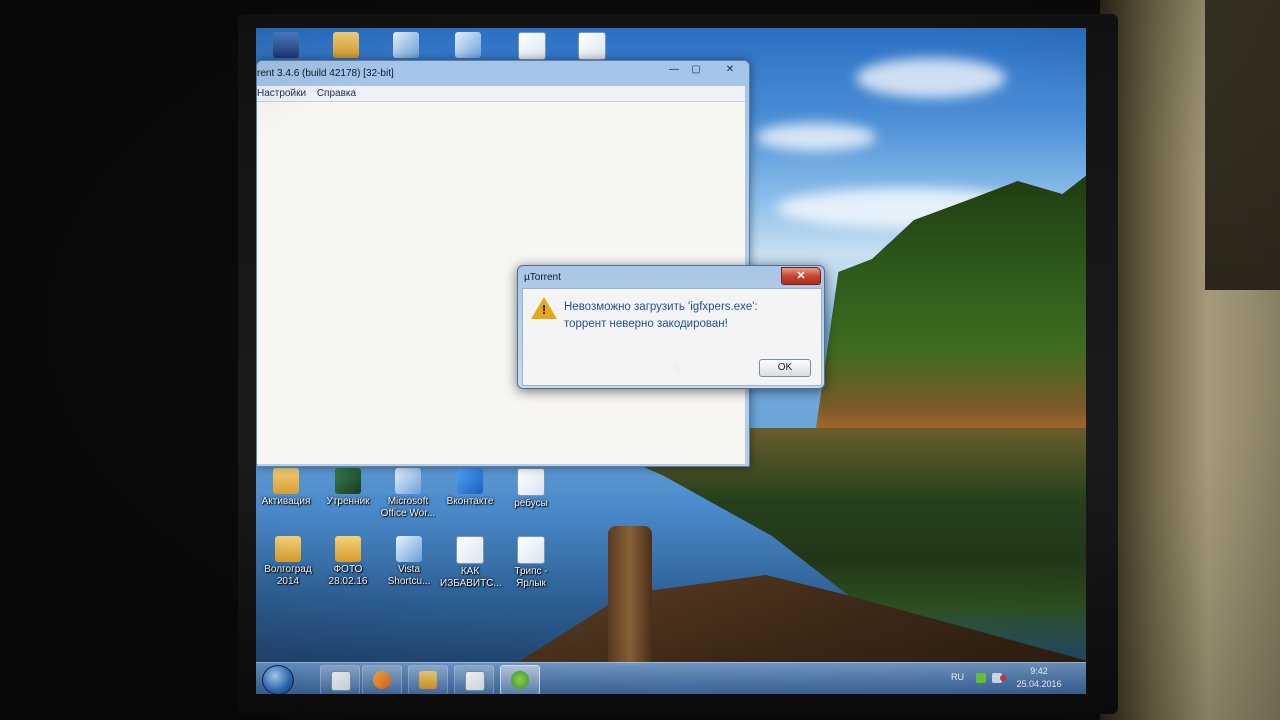 Image resolution: width=1280 pixels, height=720 pixels. I want to click on desktop-icon-vkontakte: Вконтакте, so click(470, 488).